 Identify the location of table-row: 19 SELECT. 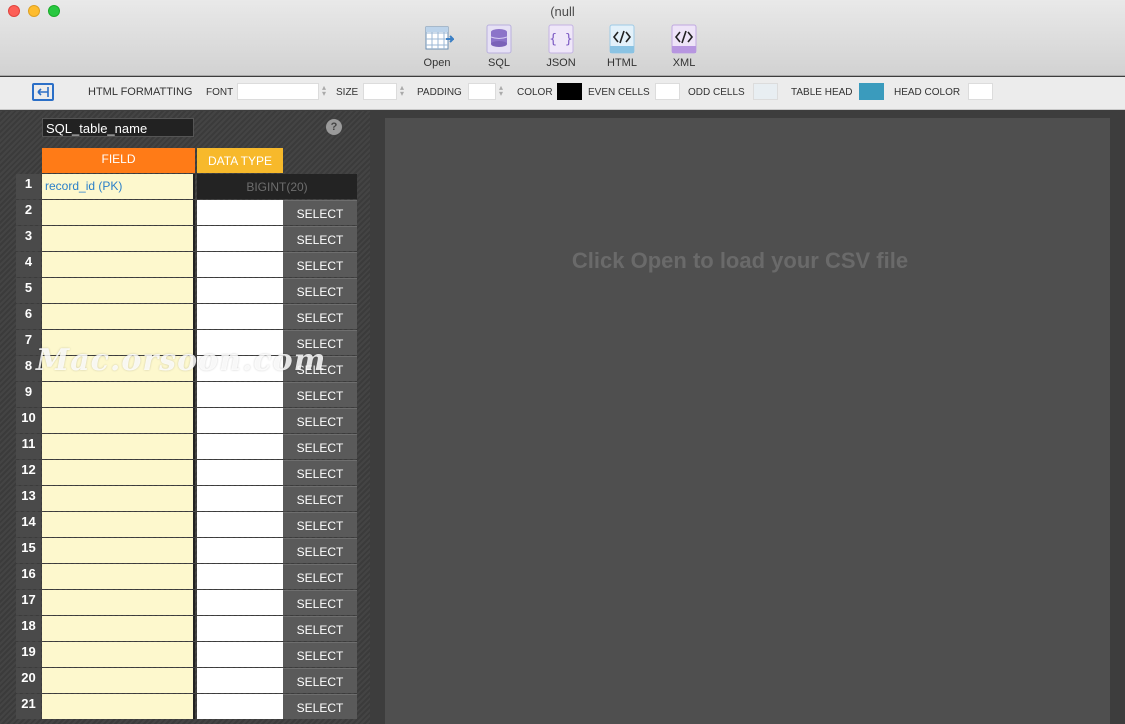
(185, 655).